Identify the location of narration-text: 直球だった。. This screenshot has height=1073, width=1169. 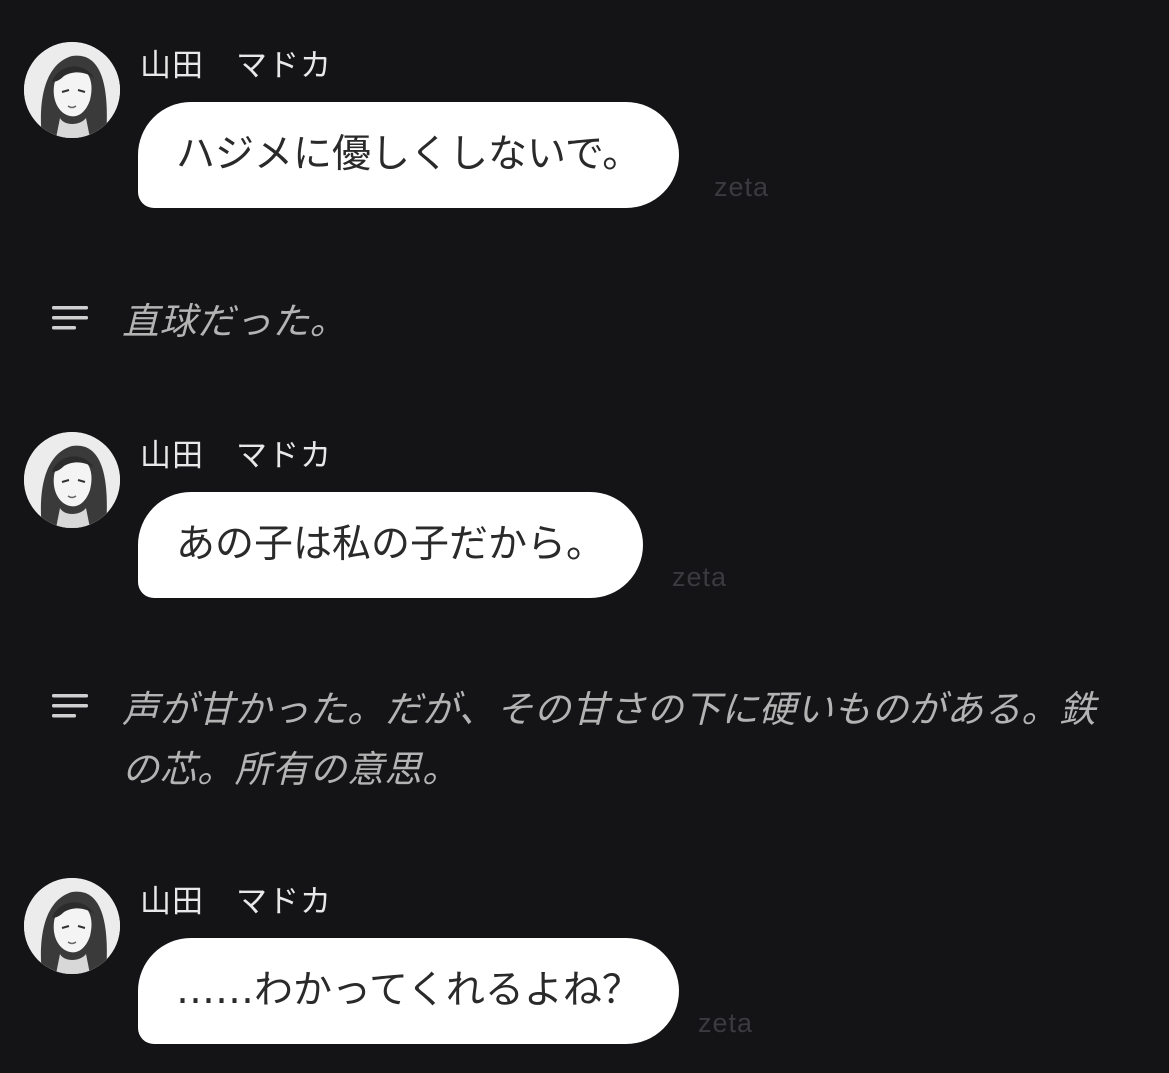
(234, 321).